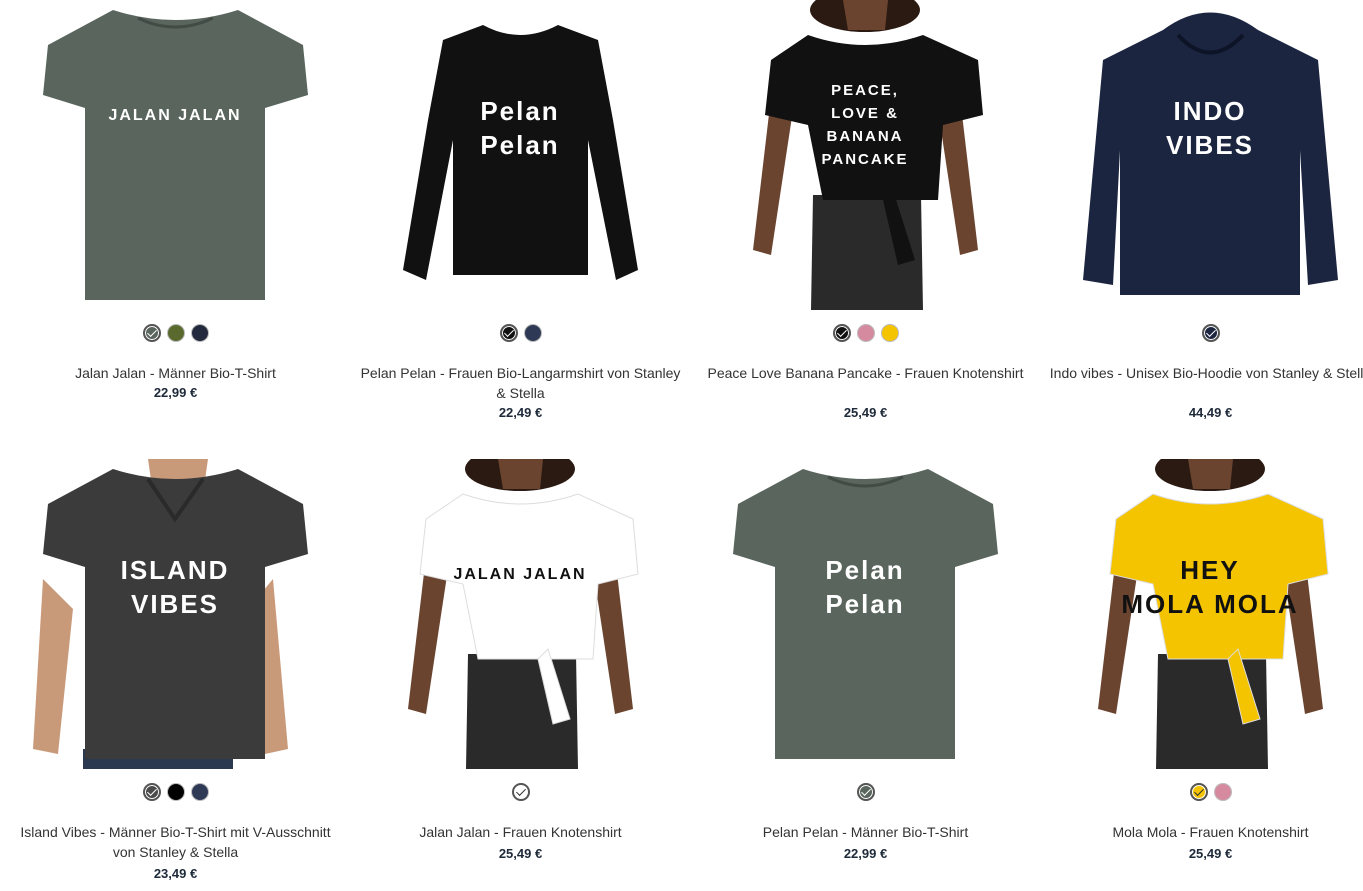 Image resolution: width=1363 pixels, height=891 pixels. What do you see at coordinates (864, 159) in the screenshot?
I see `svg-text: PANCAKE` at bounding box center [864, 159].